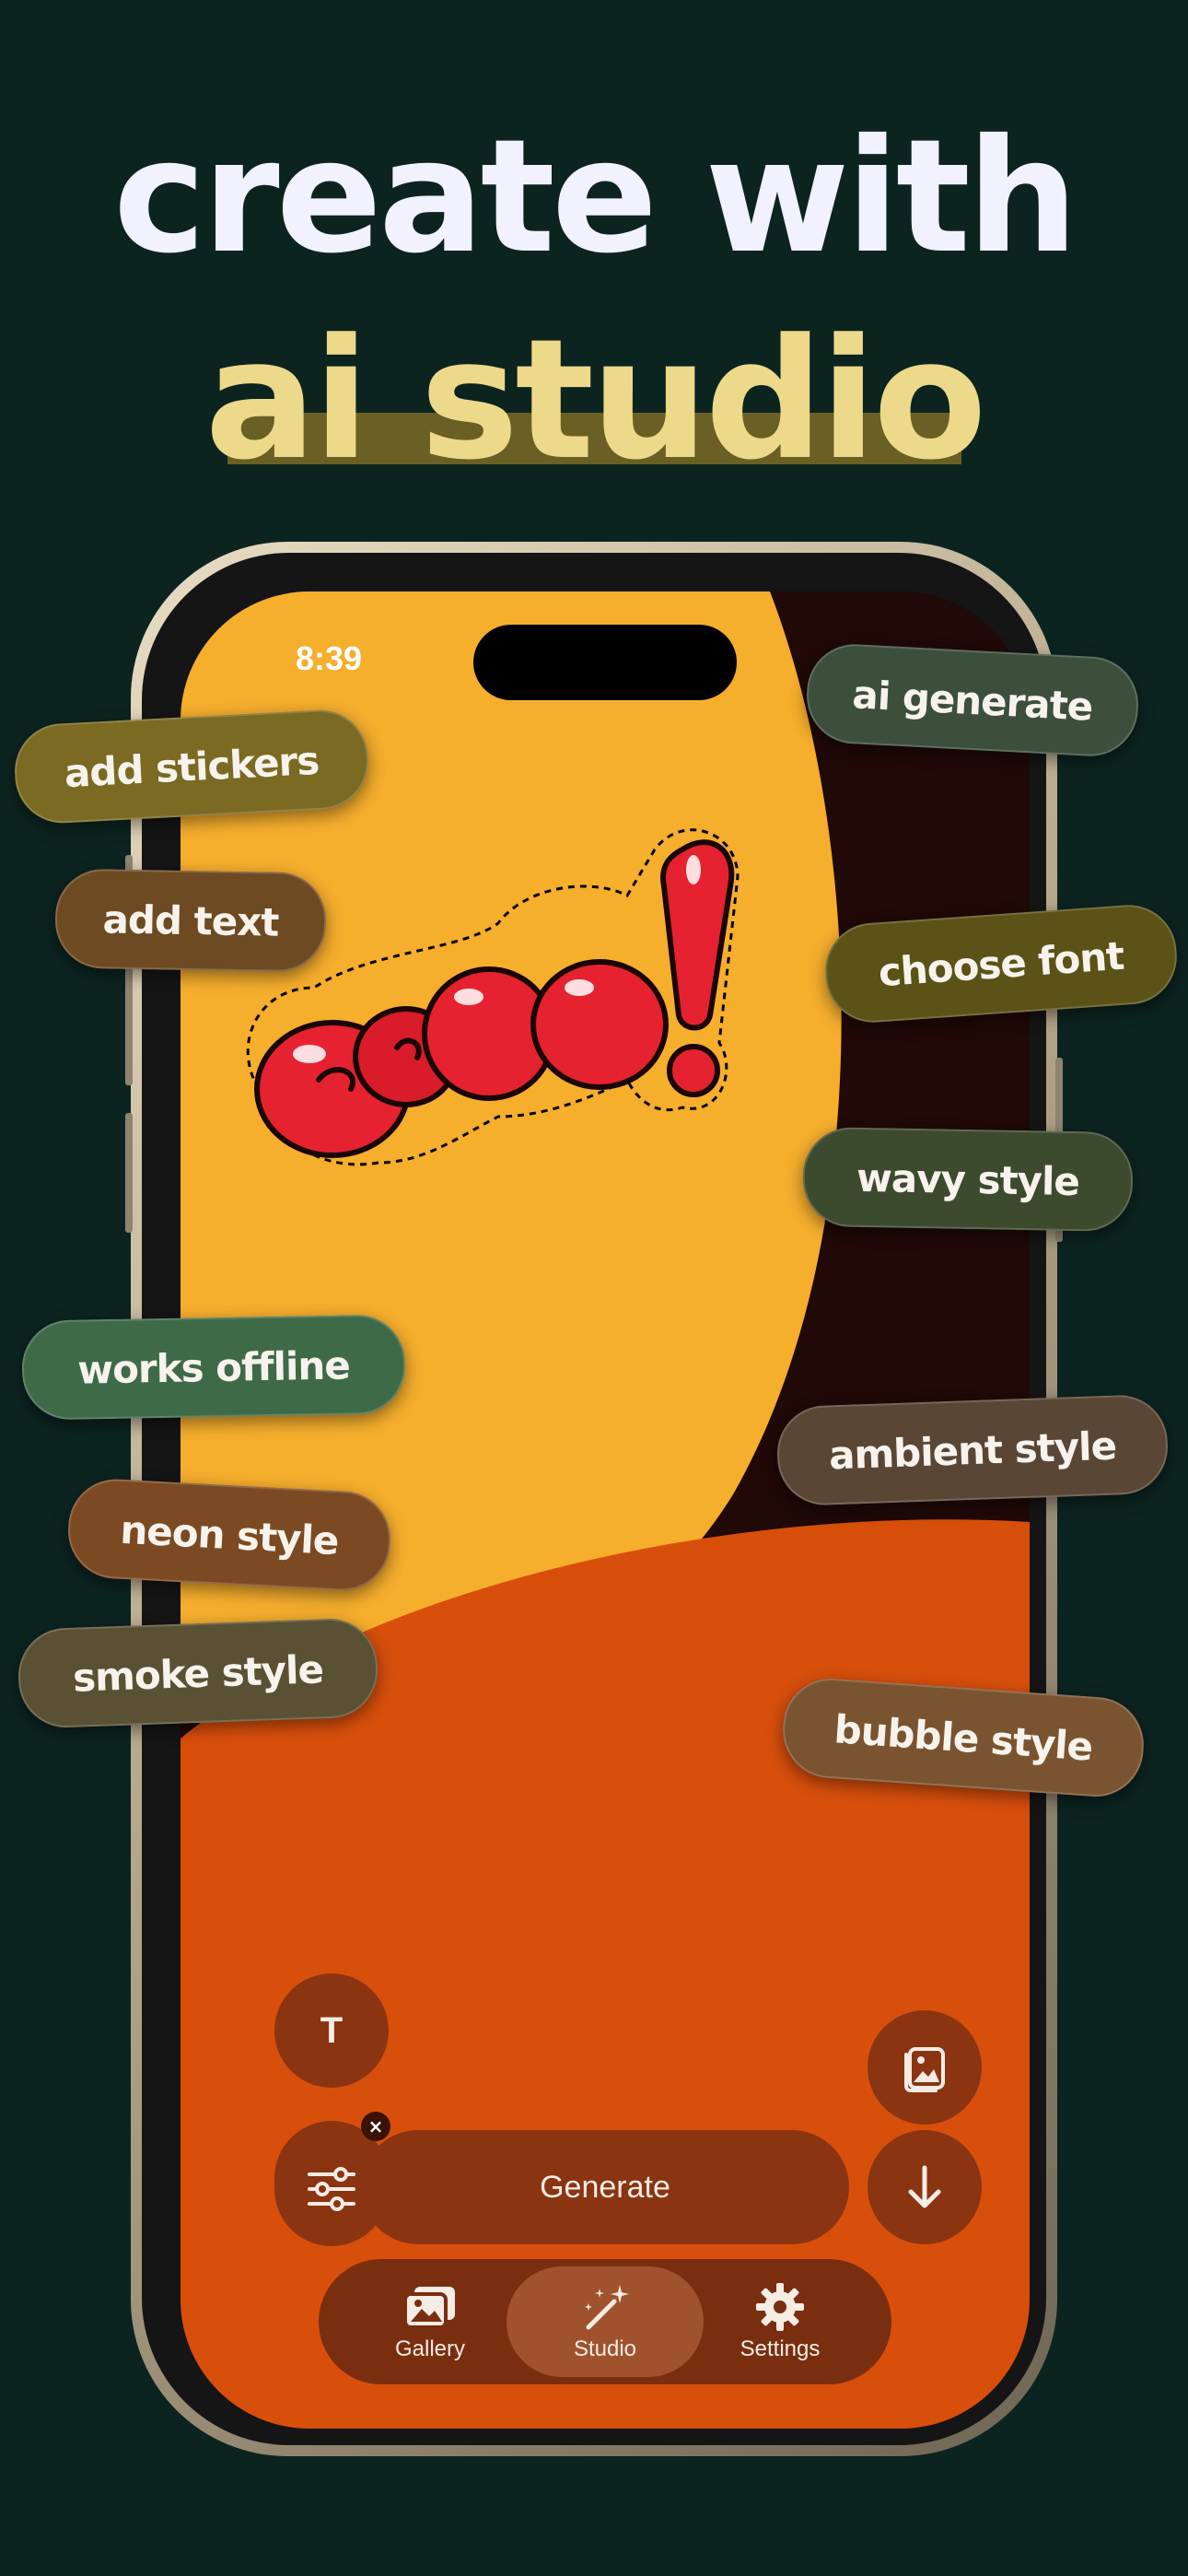 The height and width of the screenshot is (2576, 1188). I want to click on tab-settings: Settings, so click(780, 2321).